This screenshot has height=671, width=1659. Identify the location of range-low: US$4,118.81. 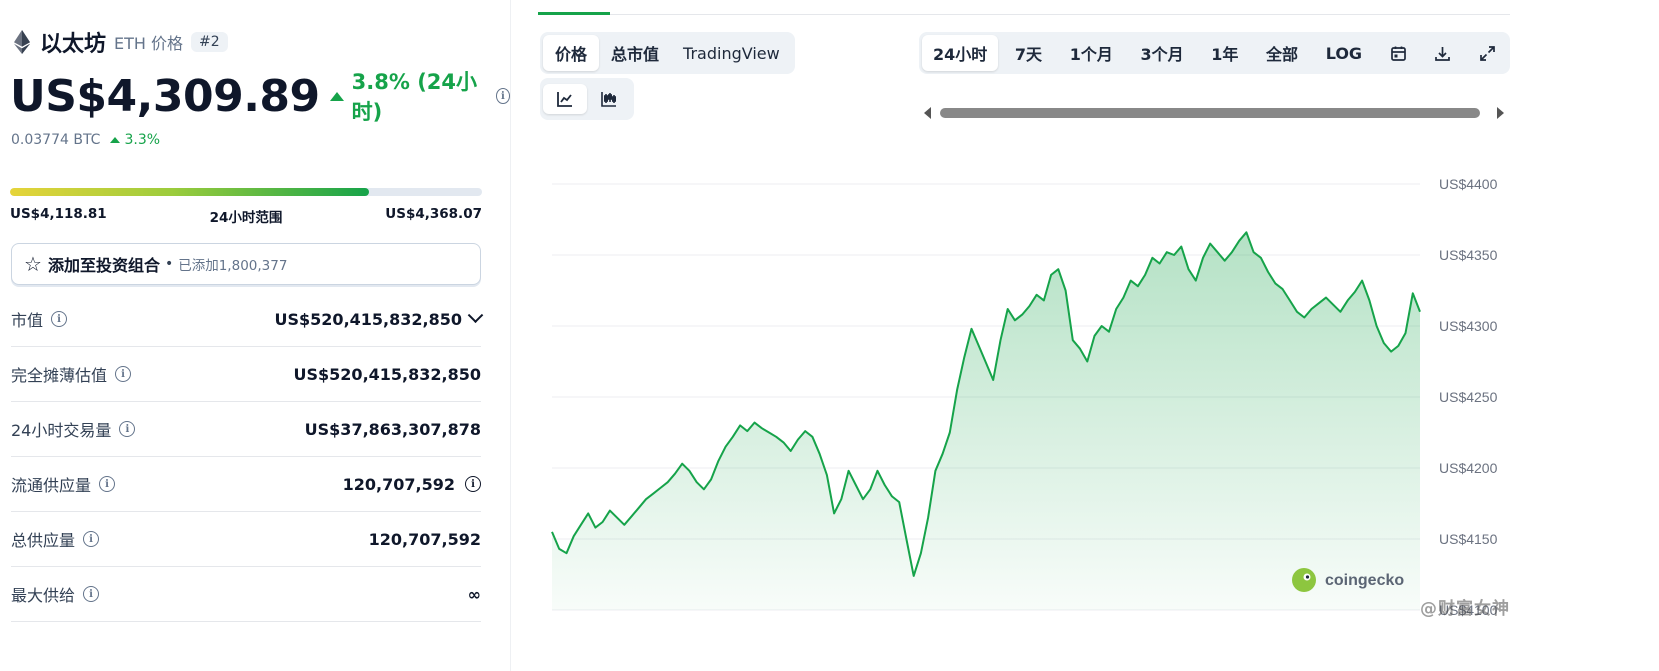
(58, 214).